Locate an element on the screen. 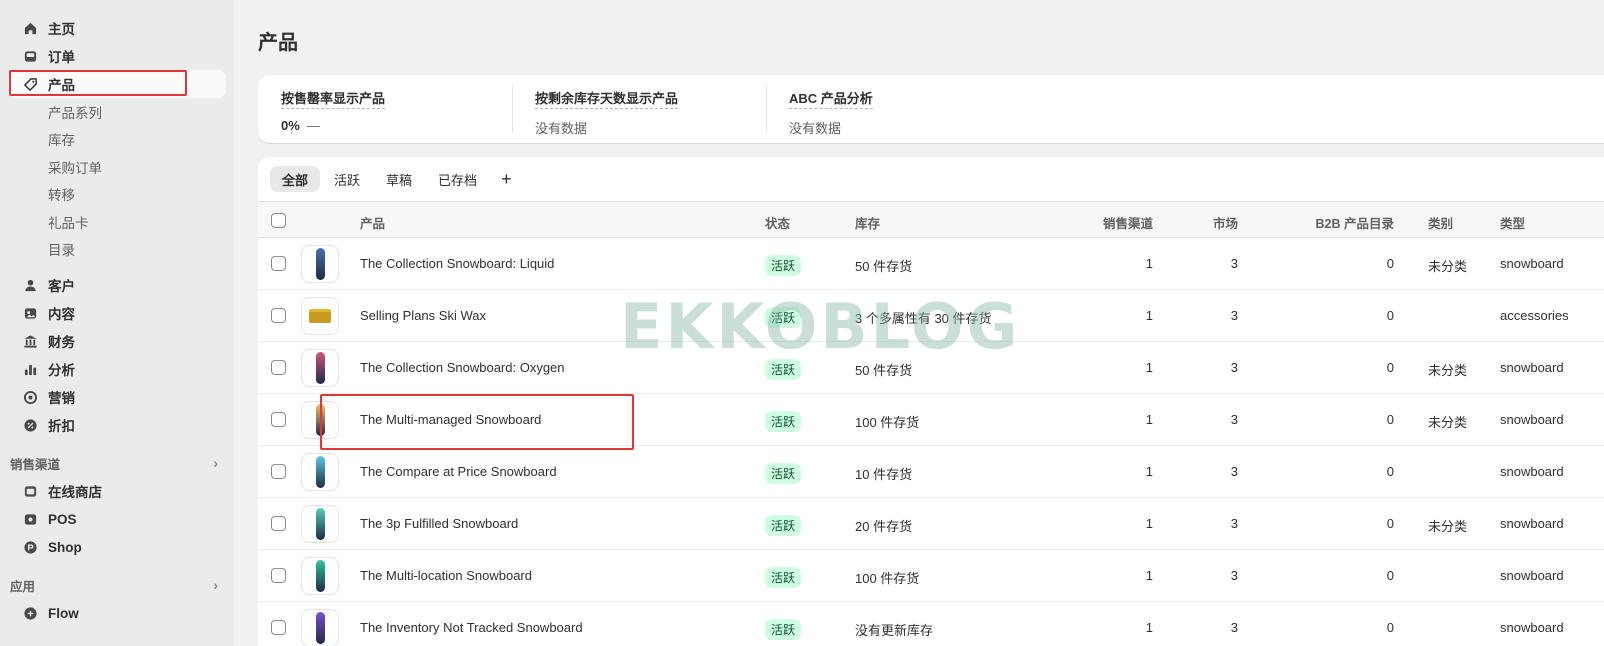 The width and height of the screenshot is (1604, 646). nav-sub-purchase-orders: 采购订单 is located at coordinates (117, 167).